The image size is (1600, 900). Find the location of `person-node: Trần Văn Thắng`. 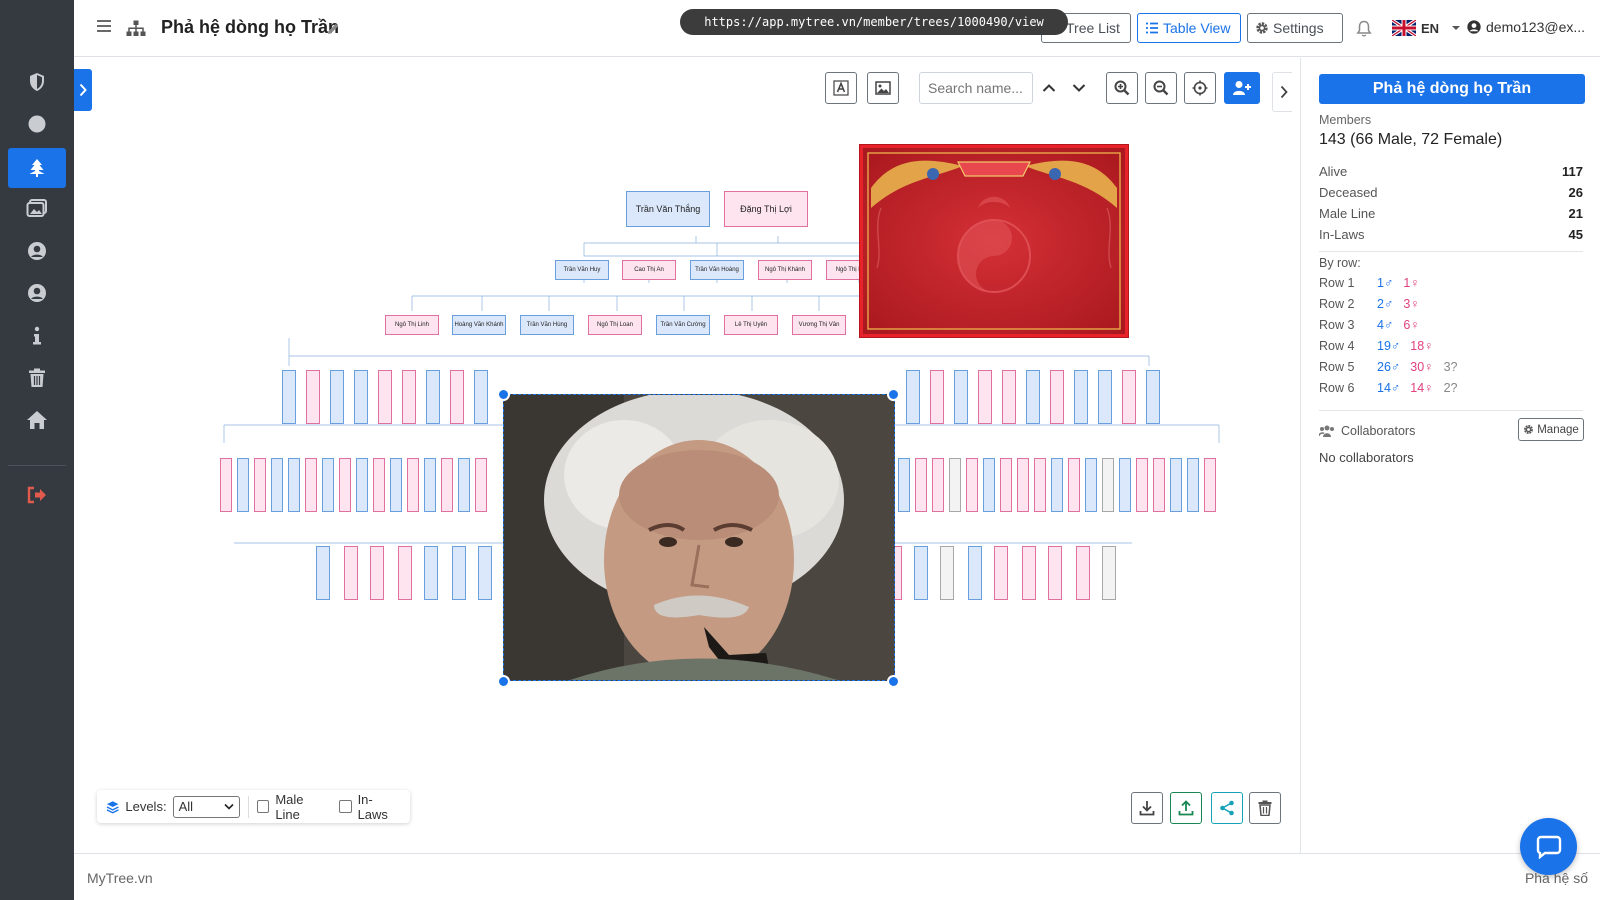

person-node: Trần Văn Thắng is located at coordinates (668, 209).